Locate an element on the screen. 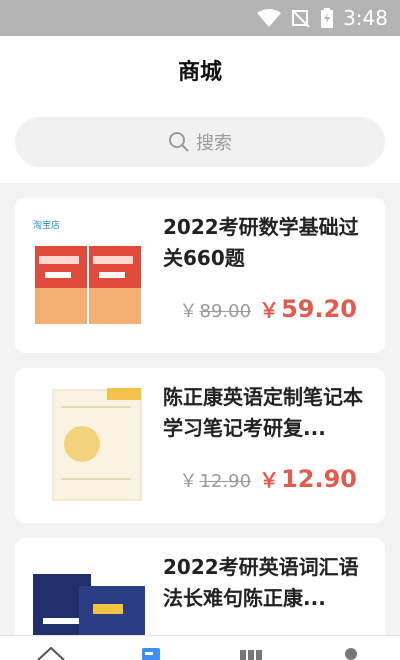  store-icon is located at coordinates (151, 651).